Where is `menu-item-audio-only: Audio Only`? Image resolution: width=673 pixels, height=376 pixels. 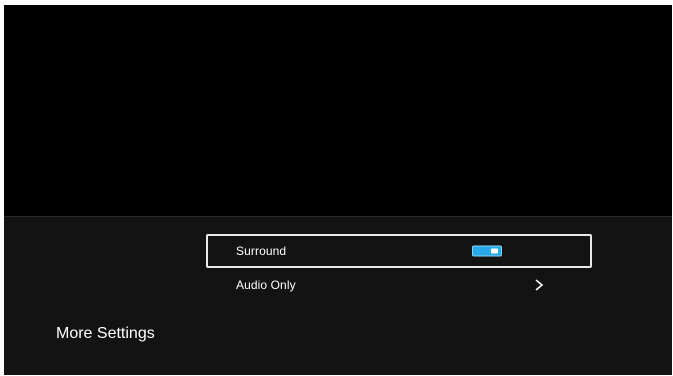 menu-item-audio-only: Audio Only is located at coordinates (399, 285).